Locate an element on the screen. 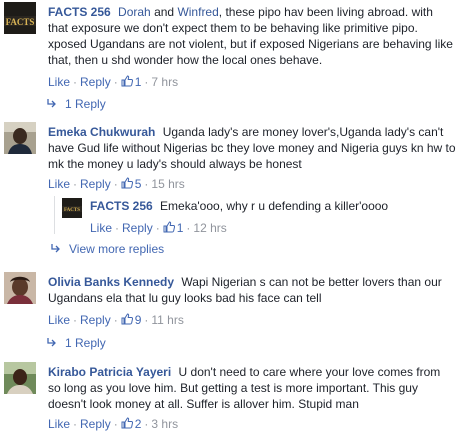  comment-author: Kirabo Patricia Yayeri is located at coordinates (109, 372).